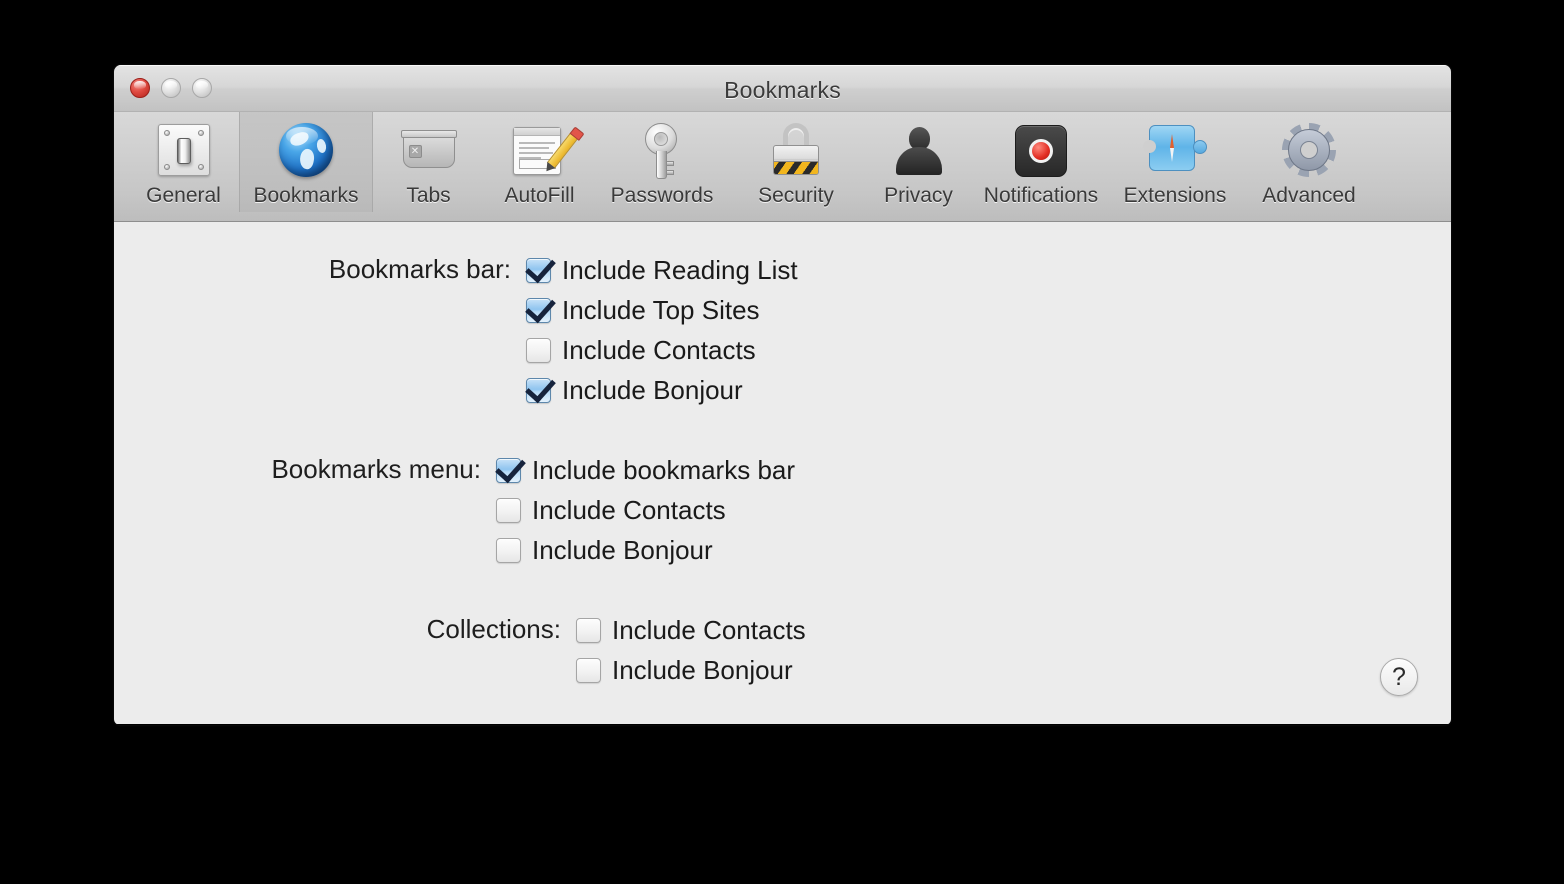 The image size is (1564, 884). Describe the element at coordinates (183, 195) in the screenshot. I see `toolbar-label-general: General` at that location.